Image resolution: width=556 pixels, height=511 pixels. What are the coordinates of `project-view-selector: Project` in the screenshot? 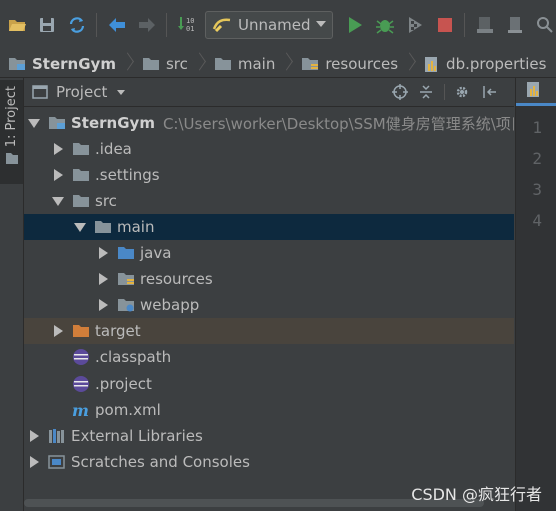 It's located at (79, 92).